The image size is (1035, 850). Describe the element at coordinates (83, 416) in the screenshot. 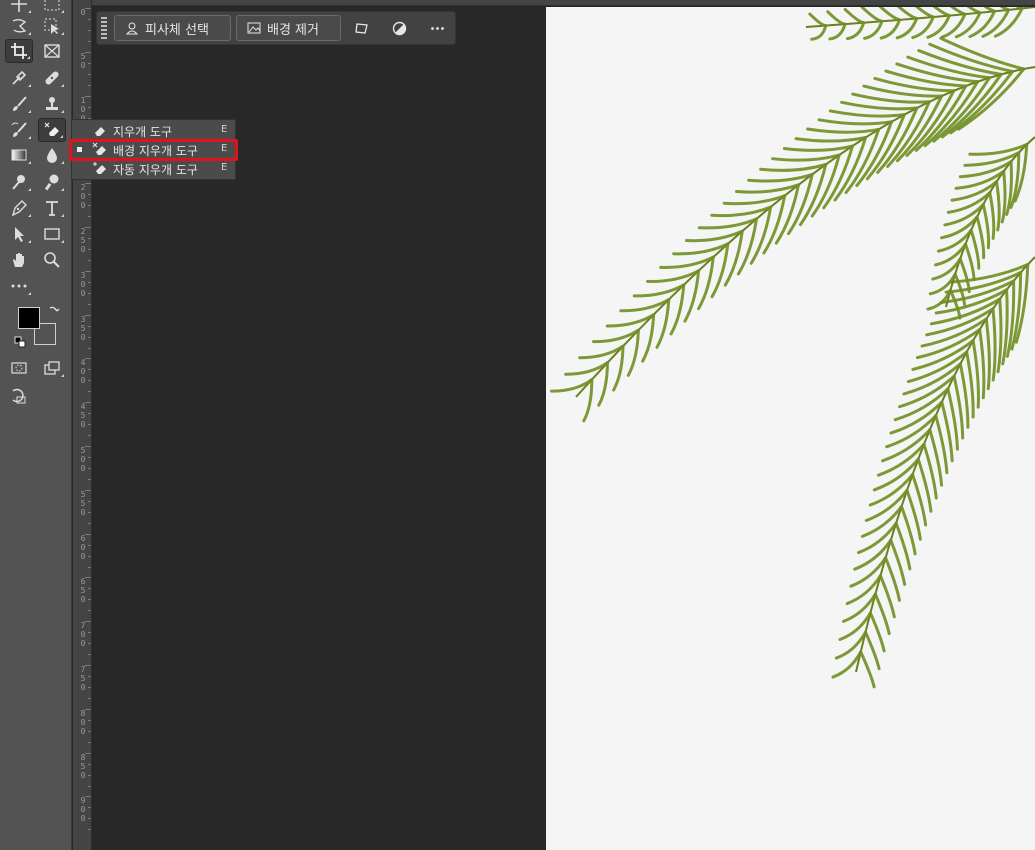

I see `ruler-label: 450` at that location.